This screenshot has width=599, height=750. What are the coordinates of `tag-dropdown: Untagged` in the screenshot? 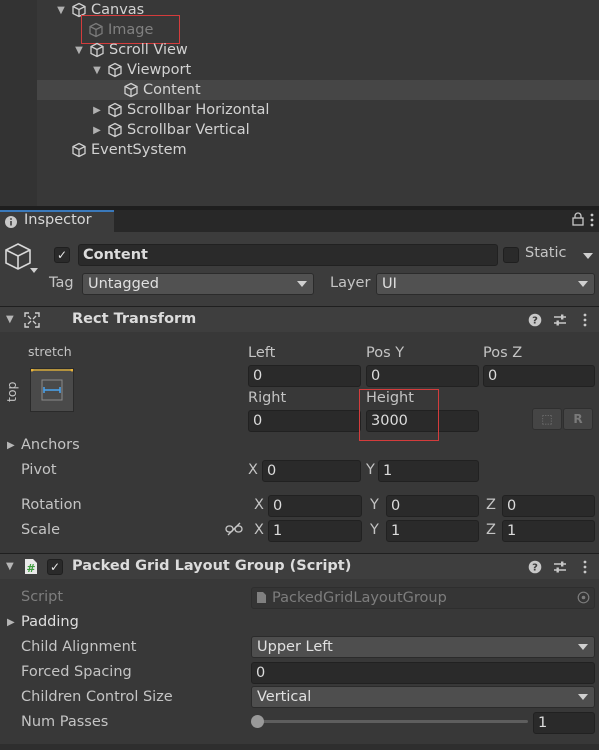 It's located at (198, 284).